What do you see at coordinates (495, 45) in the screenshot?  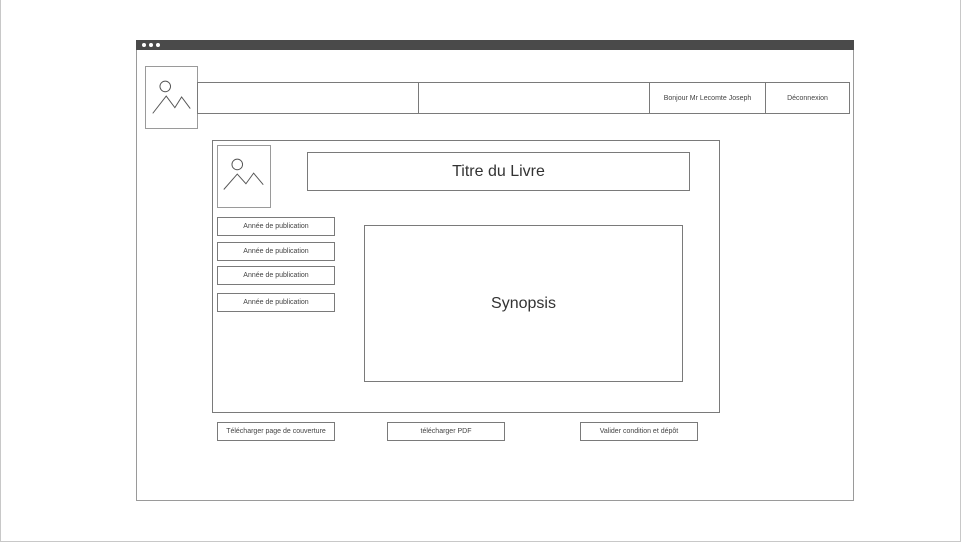 I see `window-title-bar` at bounding box center [495, 45].